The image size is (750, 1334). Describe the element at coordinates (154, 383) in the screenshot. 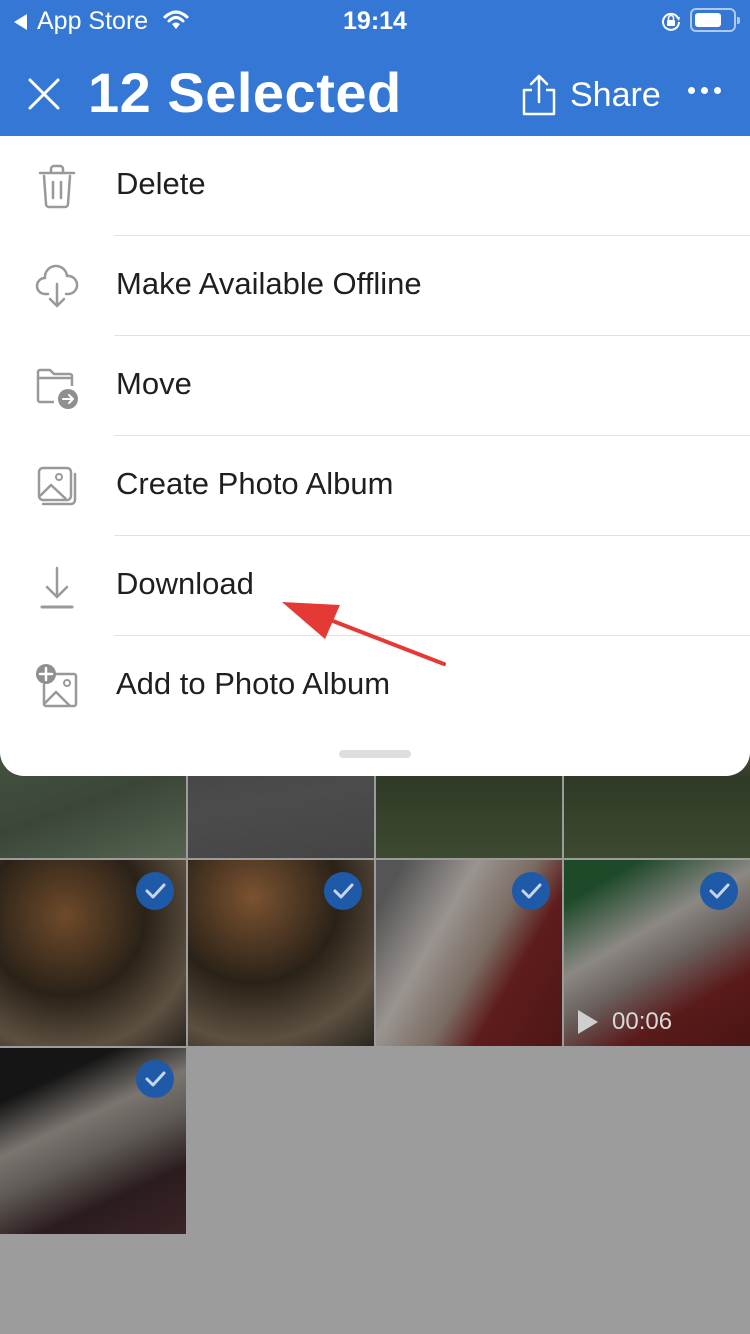

I see `menu-label: Move` at that location.